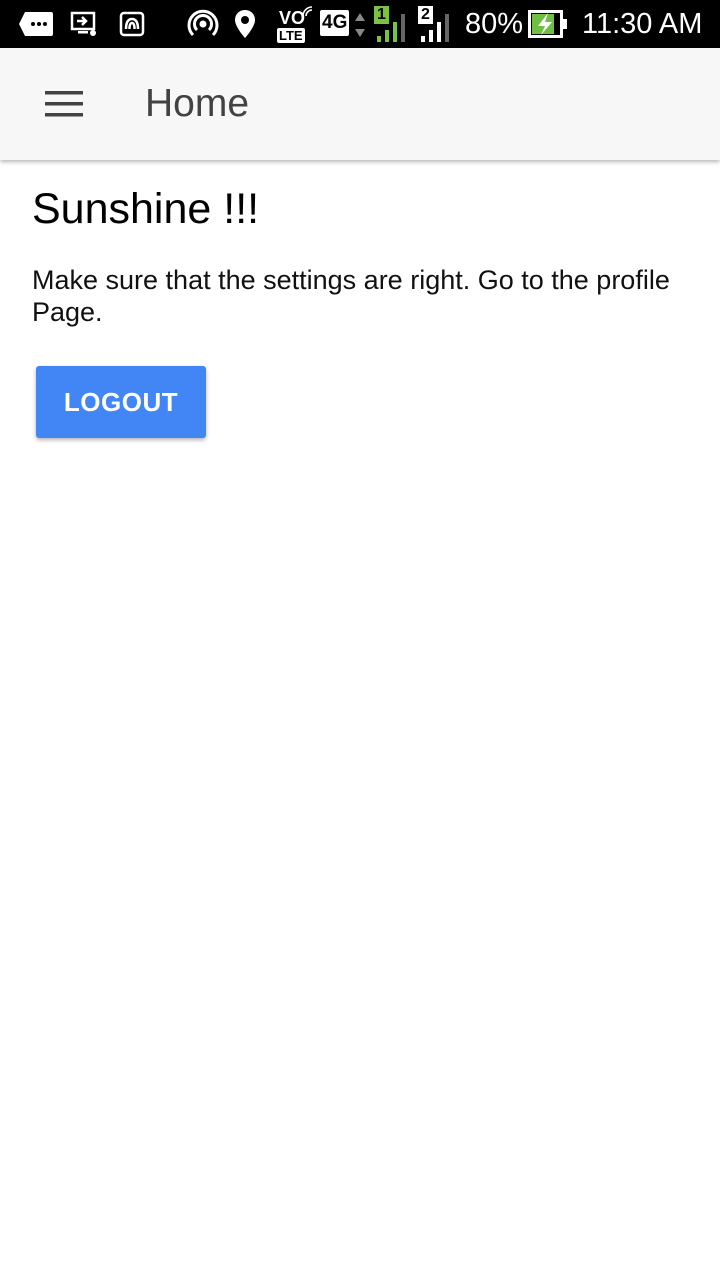 Image resolution: width=720 pixels, height=1280 pixels. I want to click on volte-icon: VO LTE, so click(295, 25).